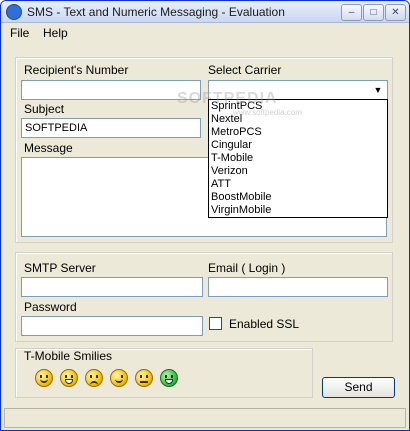 Image resolution: width=410 pixels, height=431 pixels. I want to click on menu-file: File, so click(19, 33).